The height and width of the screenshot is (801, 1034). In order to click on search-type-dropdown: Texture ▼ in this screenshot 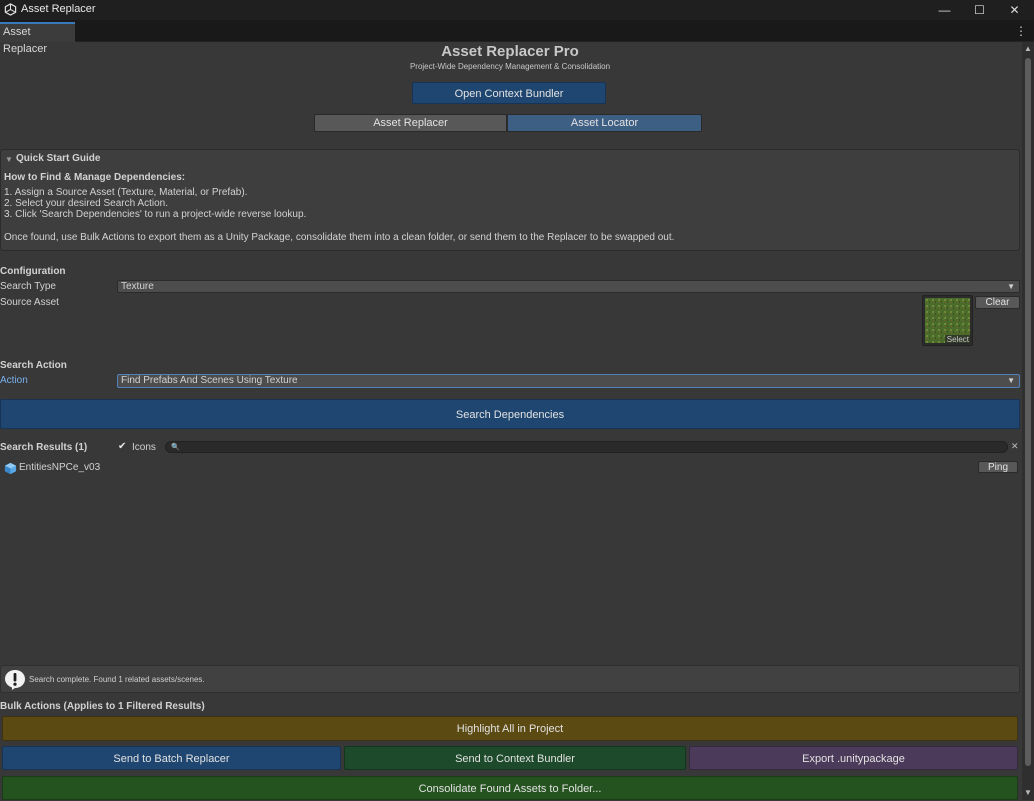, I will do `click(568, 286)`.